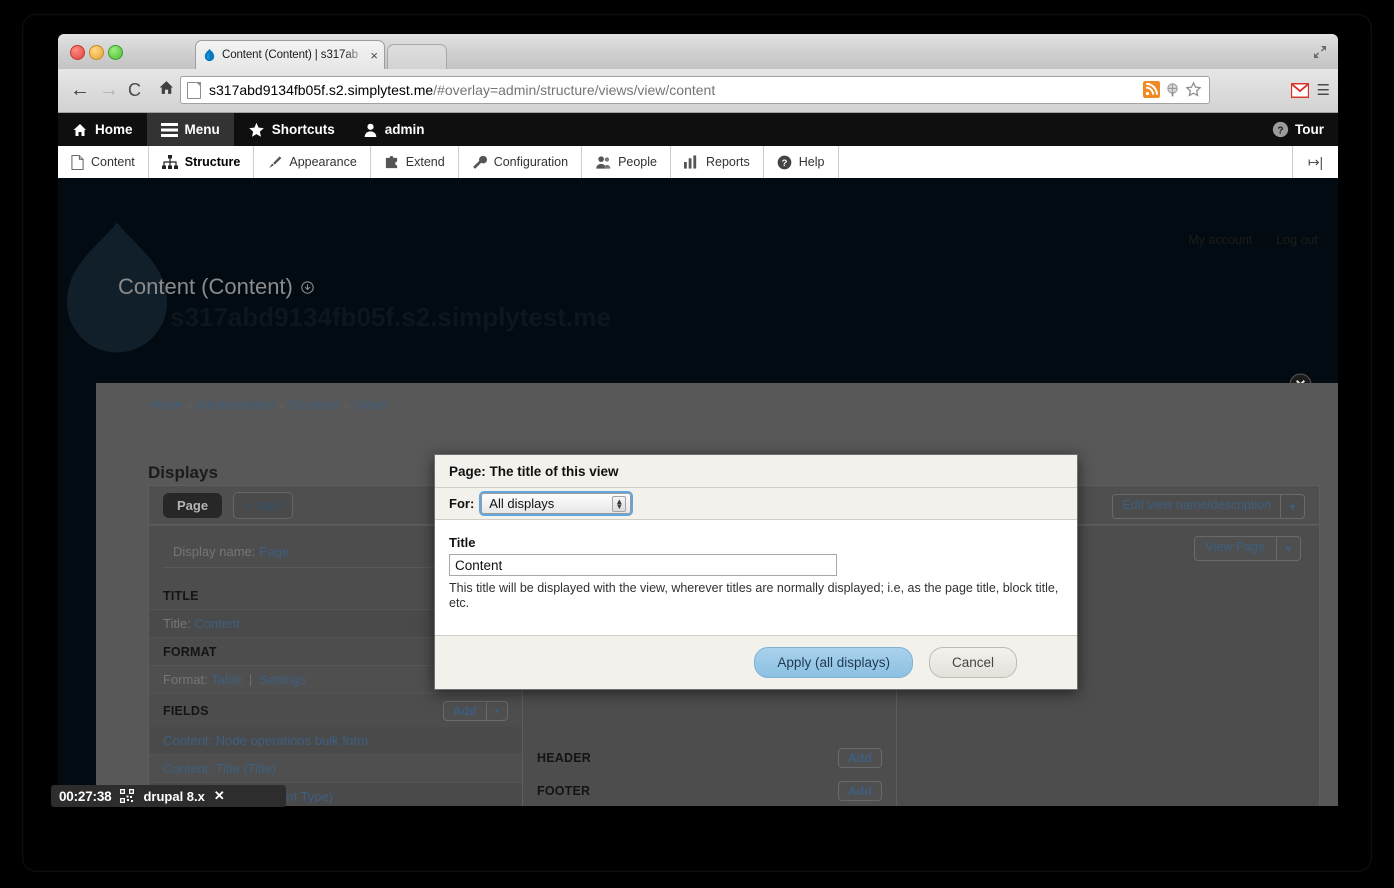  What do you see at coordinates (80, 90) in the screenshot?
I see `back-arrow-icon: ←` at bounding box center [80, 90].